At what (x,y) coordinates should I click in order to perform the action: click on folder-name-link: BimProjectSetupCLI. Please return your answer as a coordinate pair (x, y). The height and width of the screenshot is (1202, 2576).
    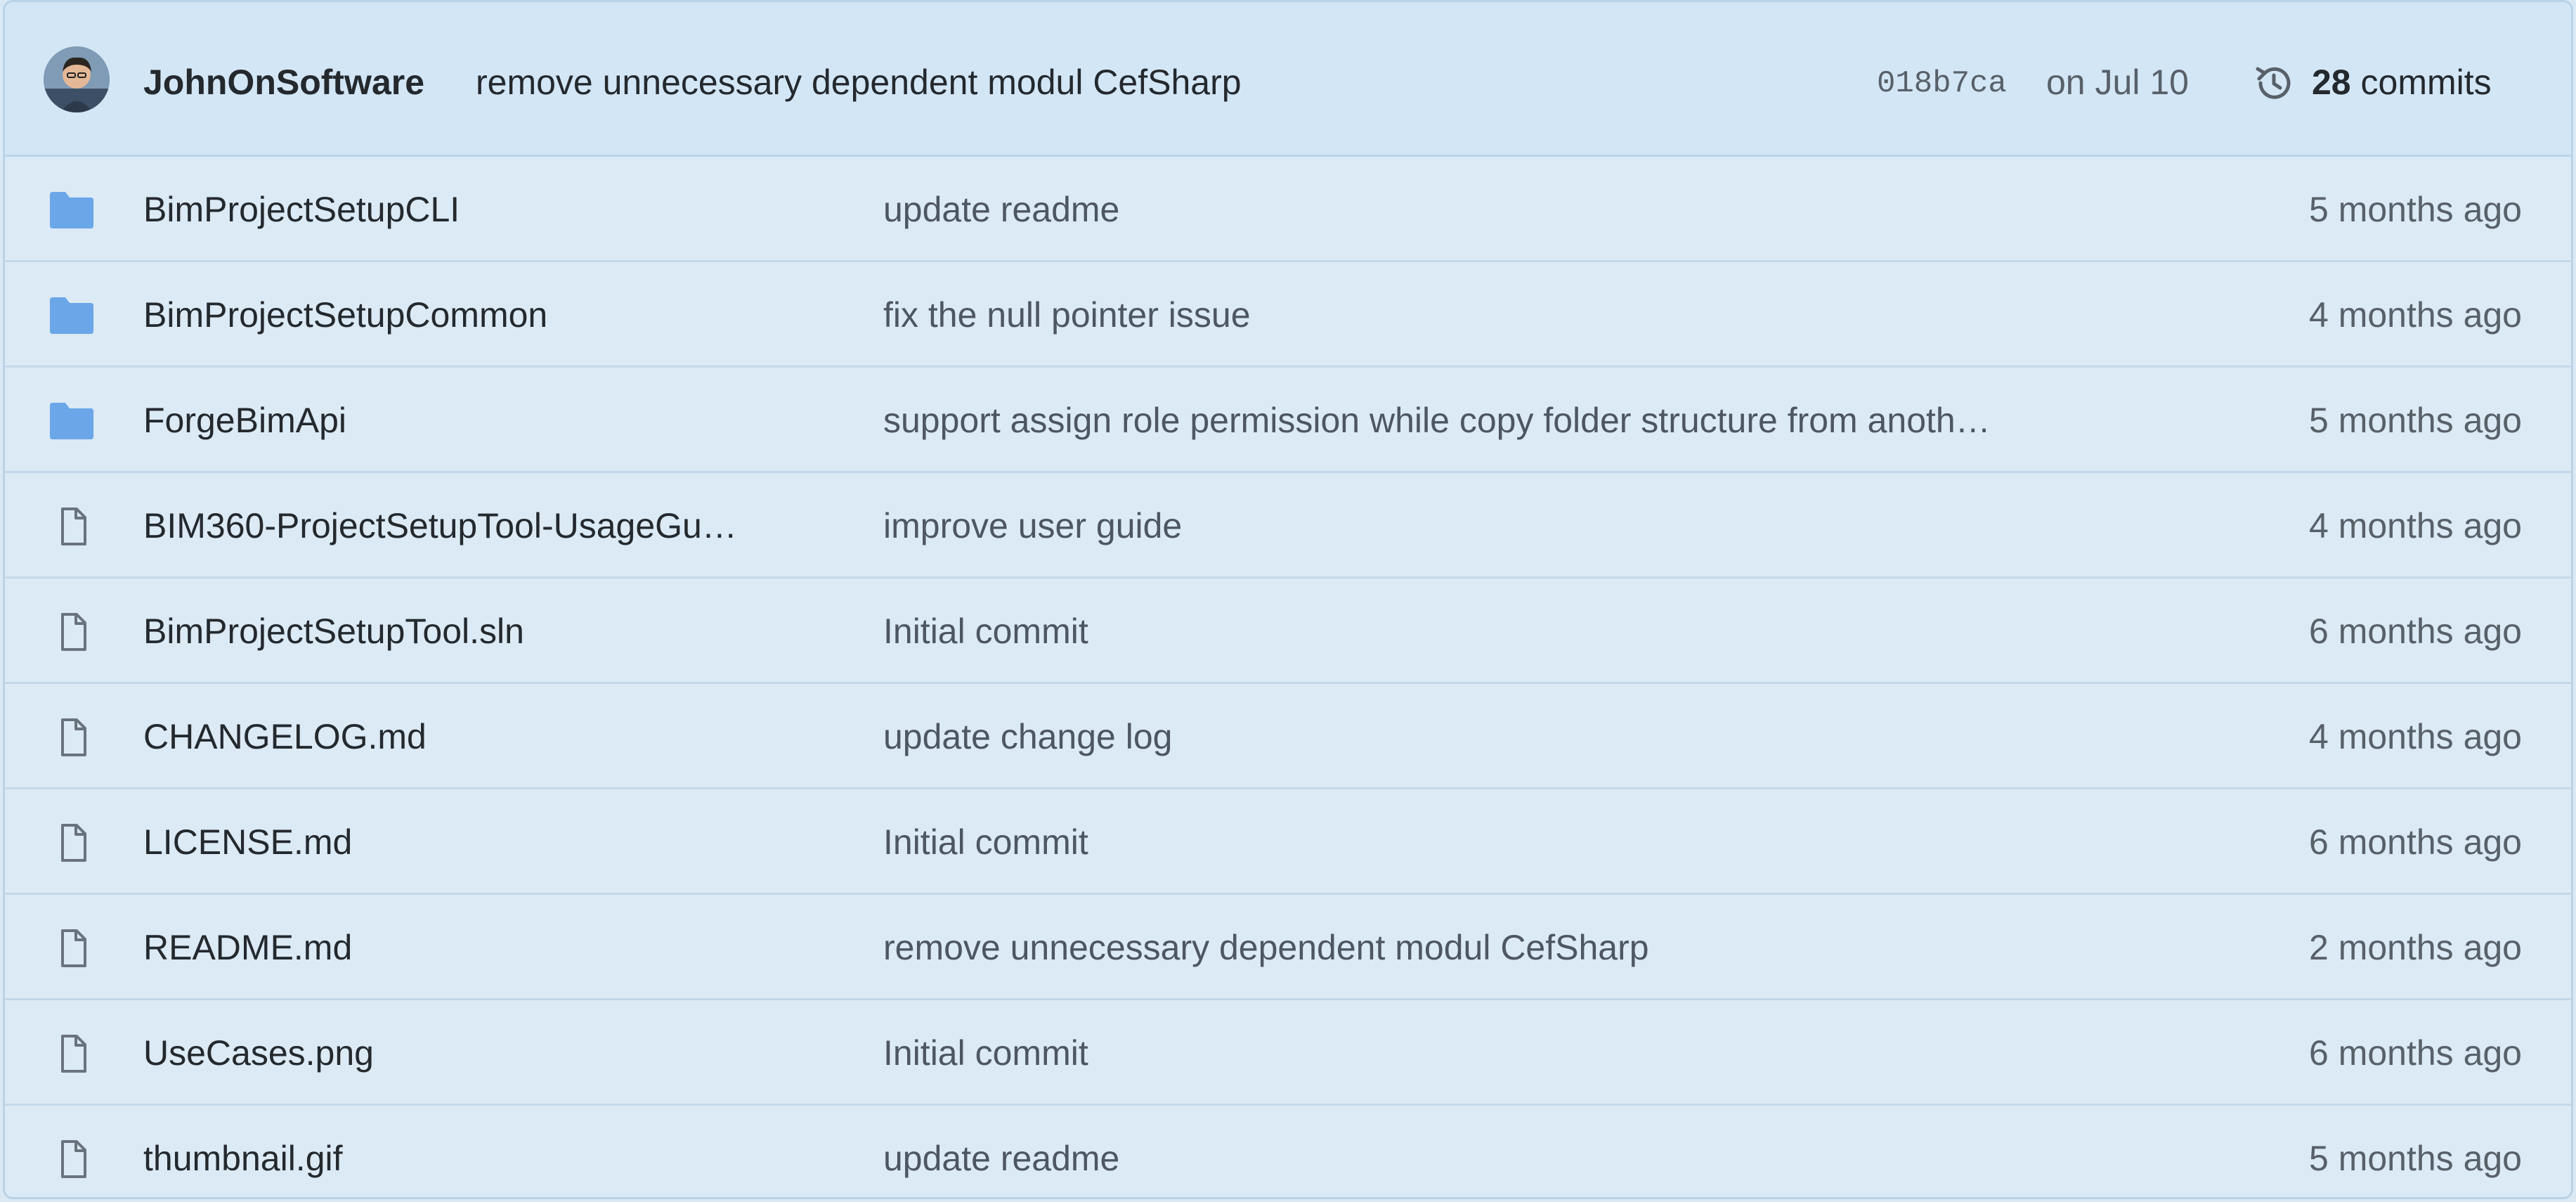
    Looking at the image, I should click on (494, 210).